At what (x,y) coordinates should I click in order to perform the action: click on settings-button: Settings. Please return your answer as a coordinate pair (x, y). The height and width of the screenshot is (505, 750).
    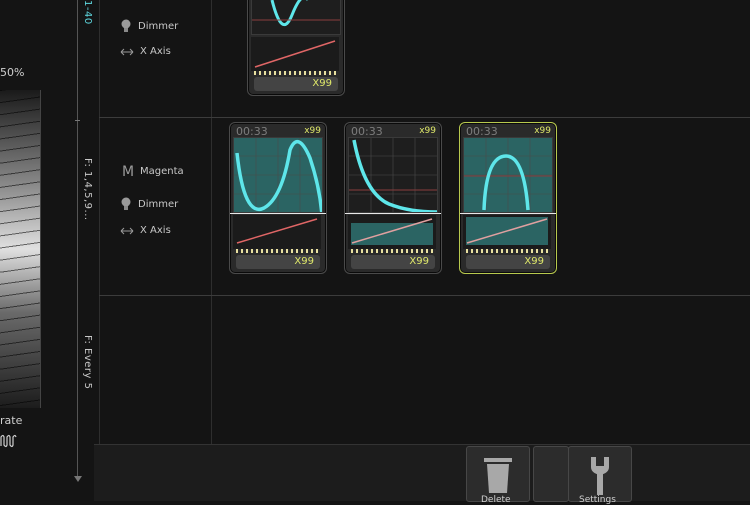
    Looking at the image, I should click on (600, 475).